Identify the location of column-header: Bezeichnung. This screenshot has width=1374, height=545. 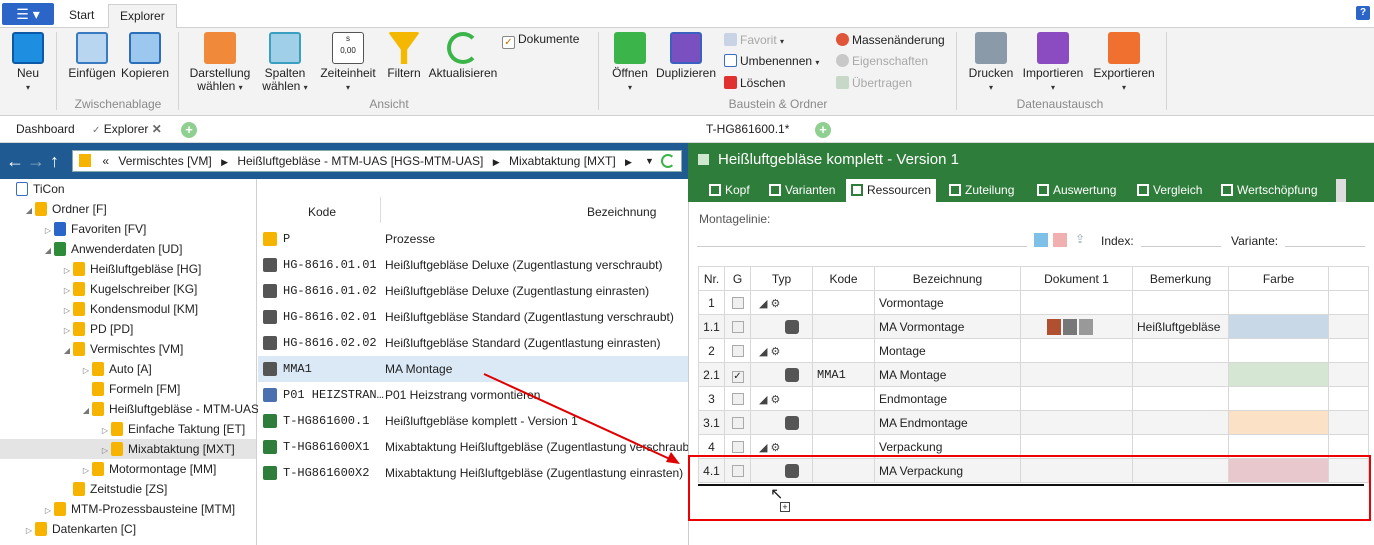
(947, 278).